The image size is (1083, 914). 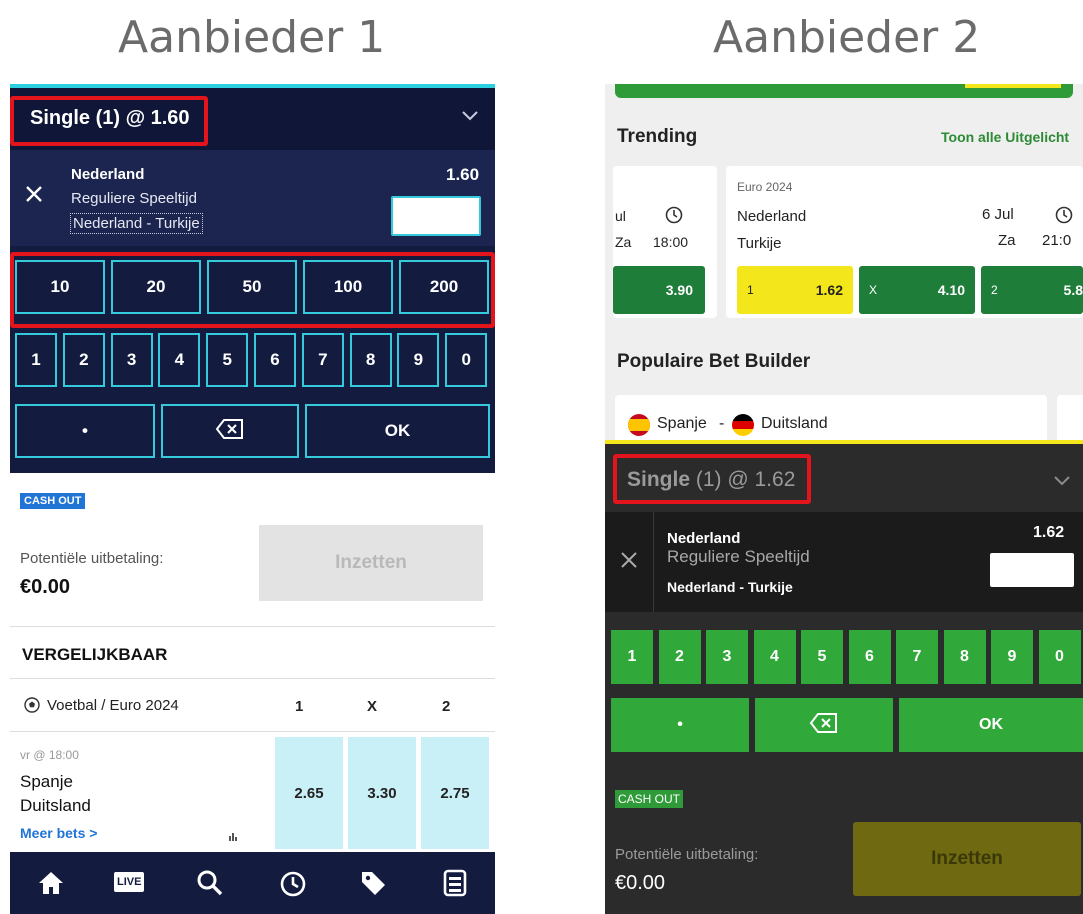 What do you see at coordinates (309, 793) in the screenshot?
I see `odds-button: 2.65` at bounding box center [309, 793].